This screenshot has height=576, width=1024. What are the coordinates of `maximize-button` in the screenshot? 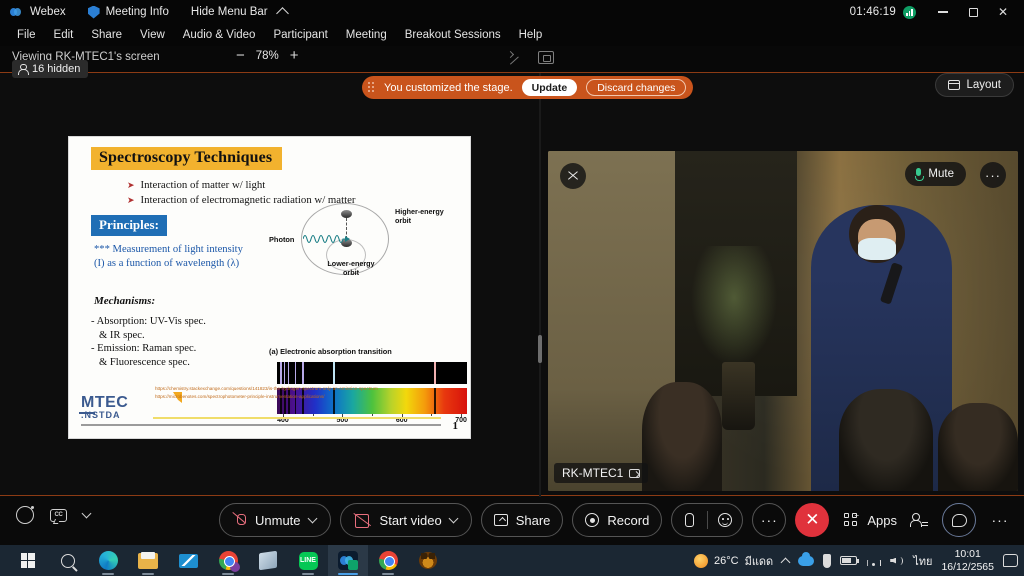 It's located at (973, 12).